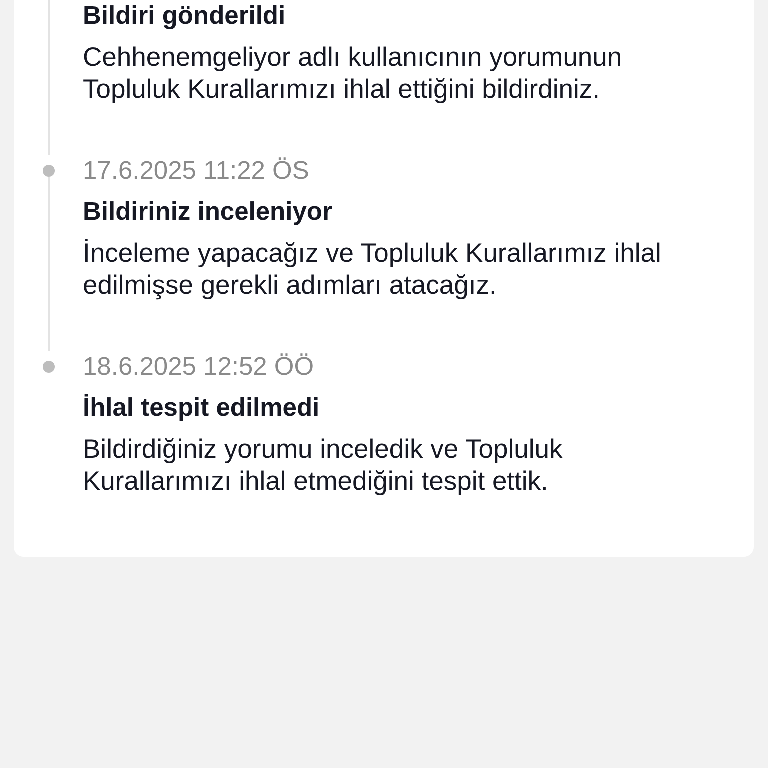  What do you see at coordinates (208, 212) in the screenshot?
I see `timeline-title: Bildiriniz inceleniyor` at bounding box center [208, 212].